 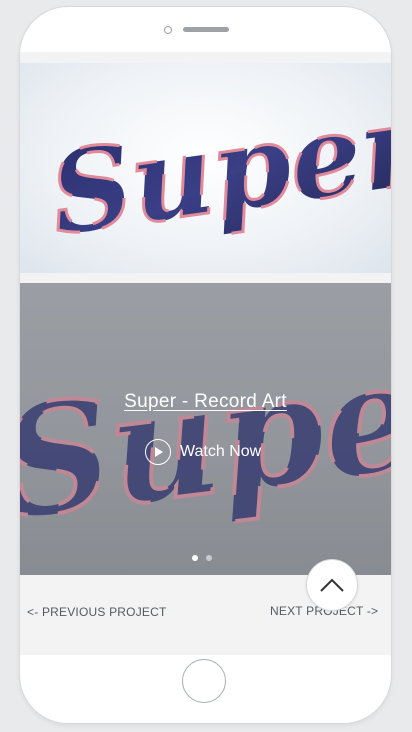 I want to click on back-to-top-button, so click(x=332, y=585).